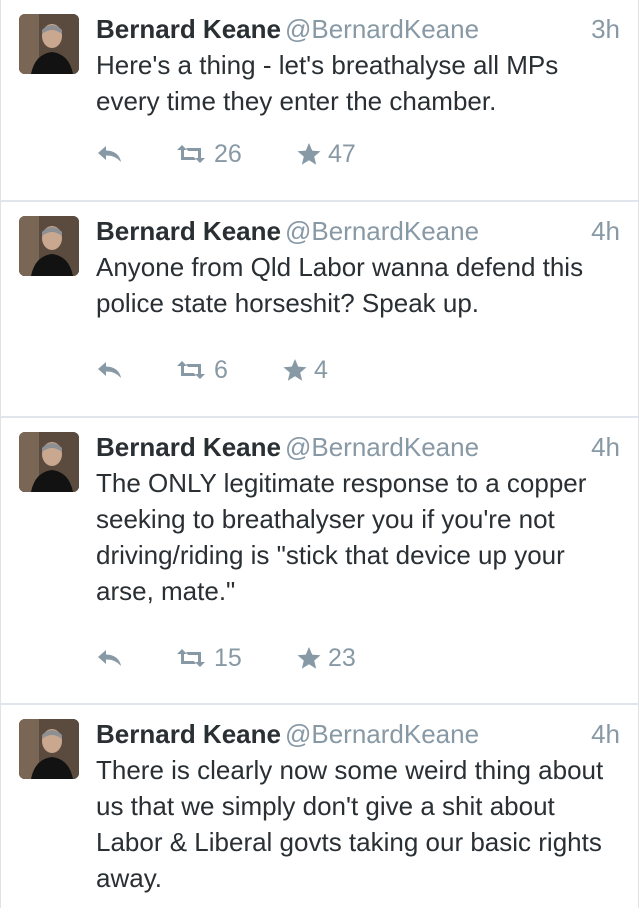 This screenshot has width=639, height=908. I want to click on tweet-actions: 26 47, so click(296, 154).